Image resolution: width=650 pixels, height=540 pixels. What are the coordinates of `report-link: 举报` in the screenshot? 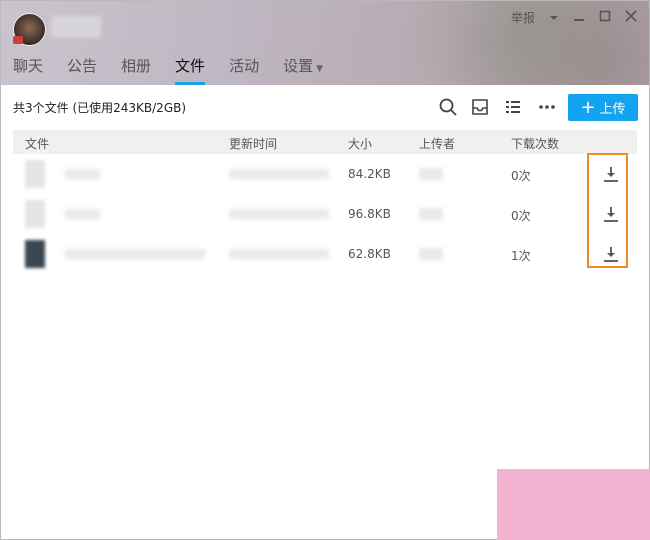 It's located at (523, 17).